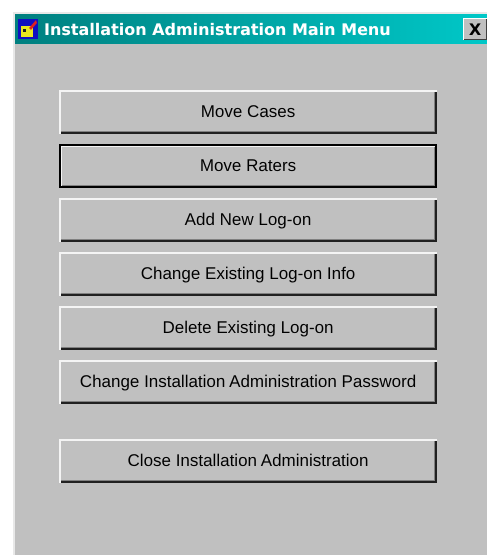 The height and width of the screenshot is (555, 487). What do you see at coordinates (248, 112) in the screenshot?
I see `menu-button: Move Cases` at bounding box center [248, 112].